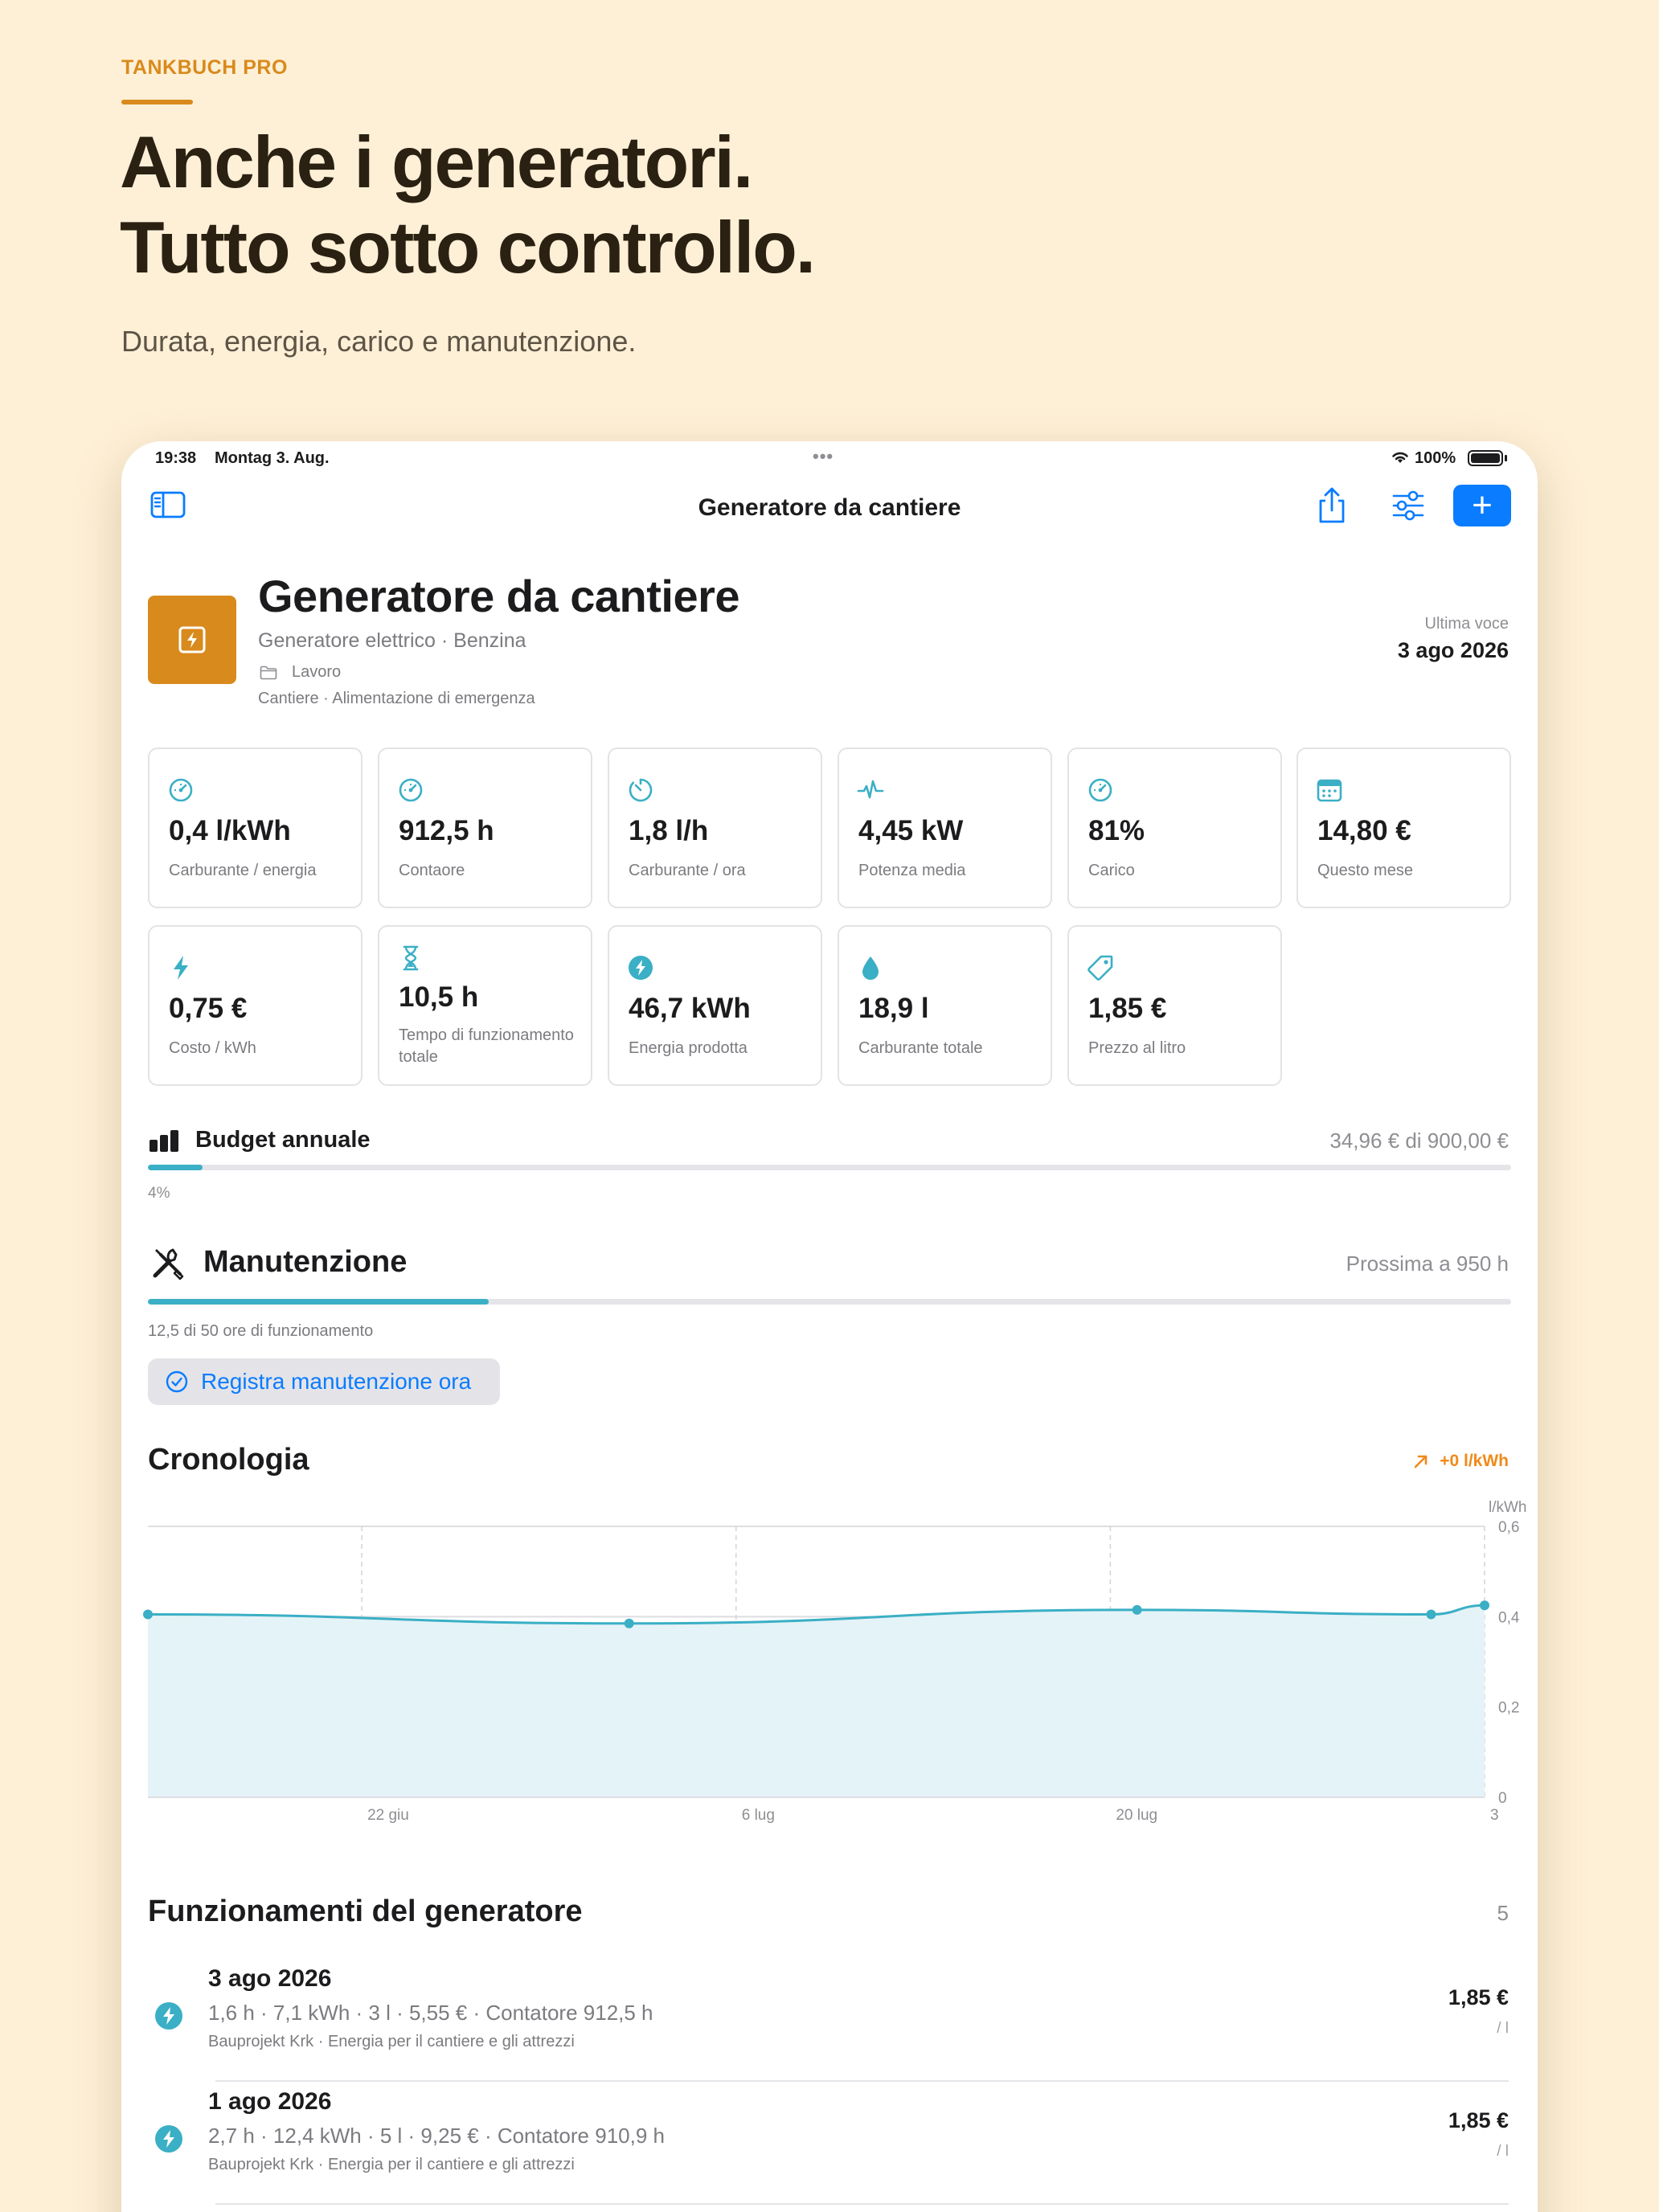 This screenshot has width=1659, height=2212. Describe the element at coordinates (486, 1046) in the screenshot. I see `stat-label: Tempo di funzionamento totale` at that location.